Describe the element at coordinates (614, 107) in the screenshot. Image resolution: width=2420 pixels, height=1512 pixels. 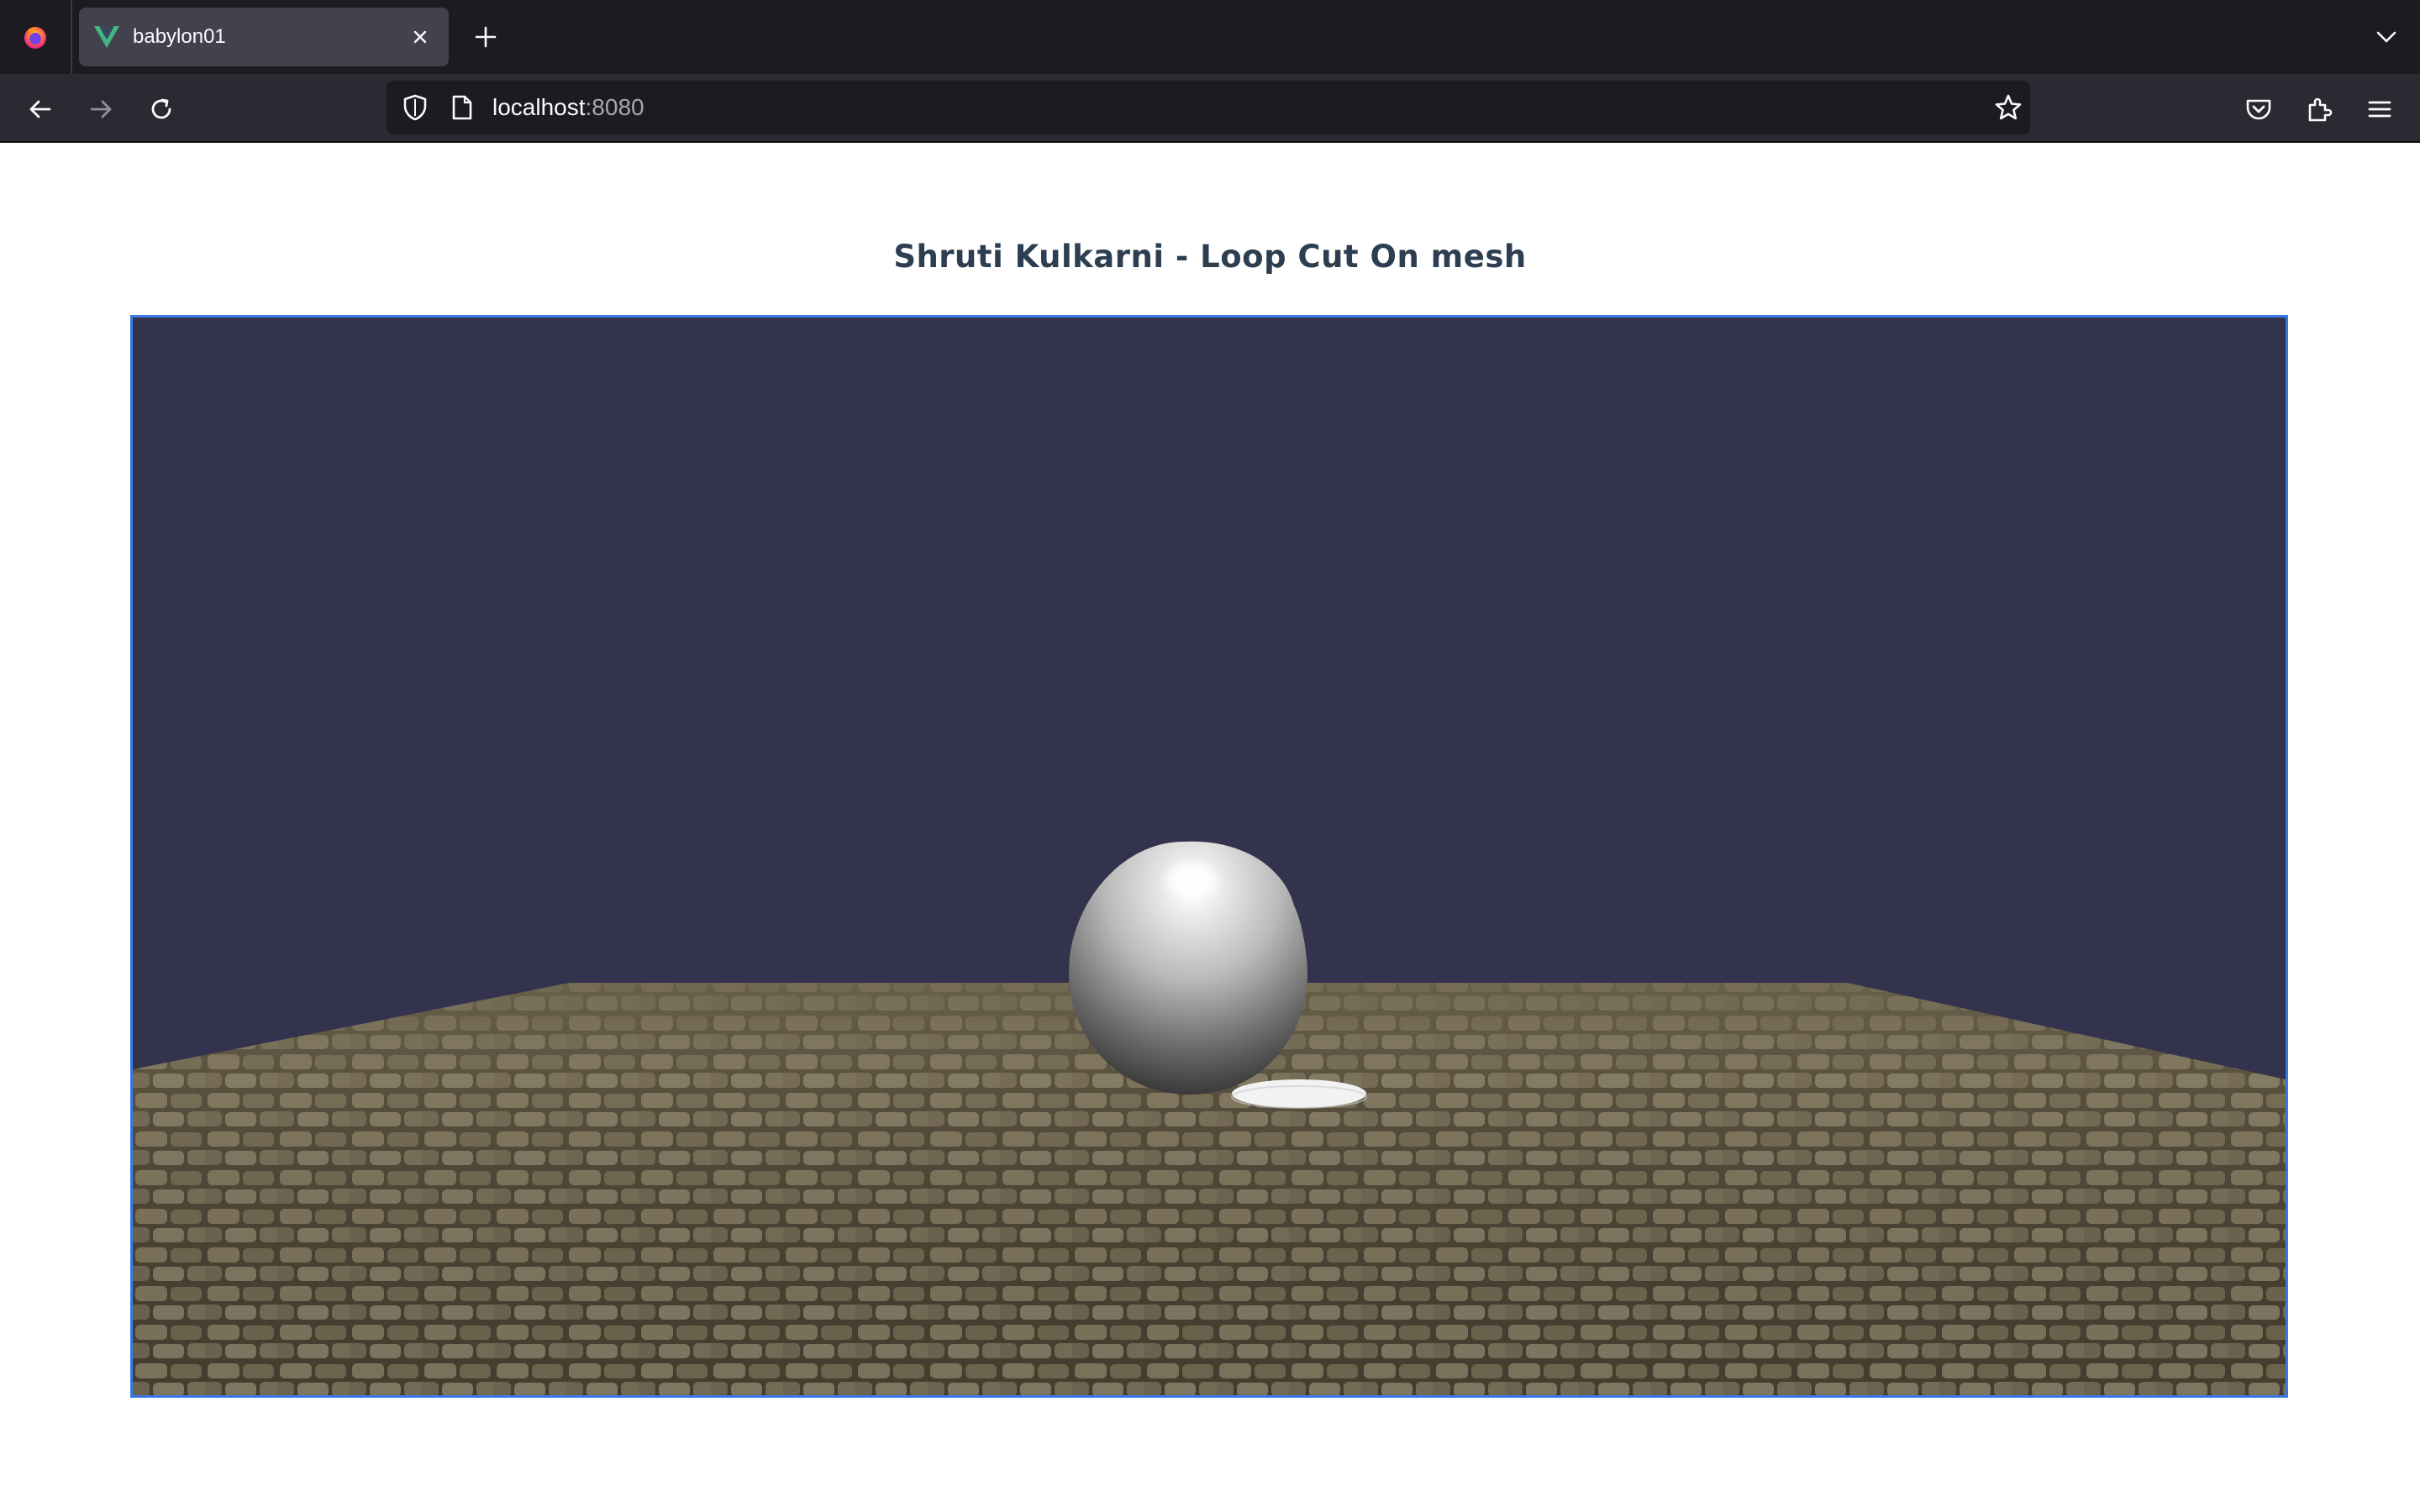
I see `url-port: :8080` at that location.